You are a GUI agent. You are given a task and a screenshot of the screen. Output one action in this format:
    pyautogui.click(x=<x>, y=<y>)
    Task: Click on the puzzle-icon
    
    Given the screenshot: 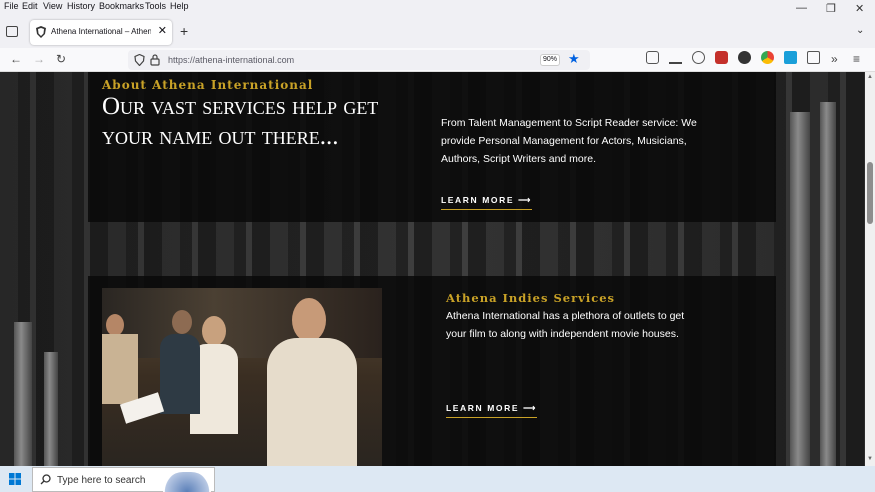 What is the action you would take?
    pyautogui.click(x=813, y=57)
    